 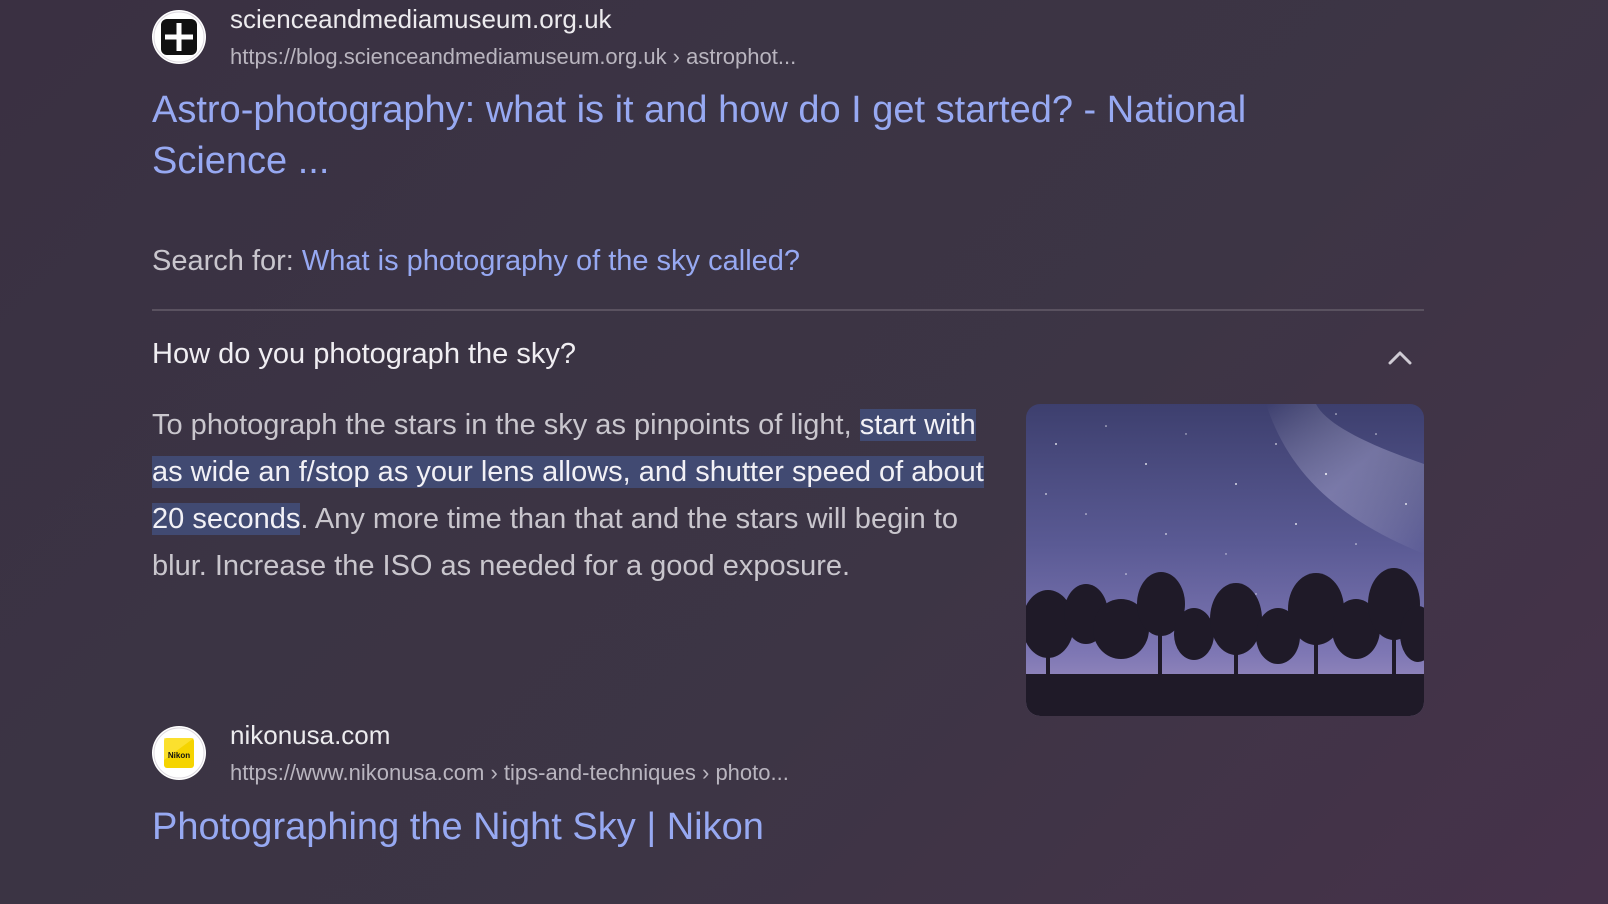 I want to click on nikon-logo-icon: Nikon, so click(x=179, y=753).